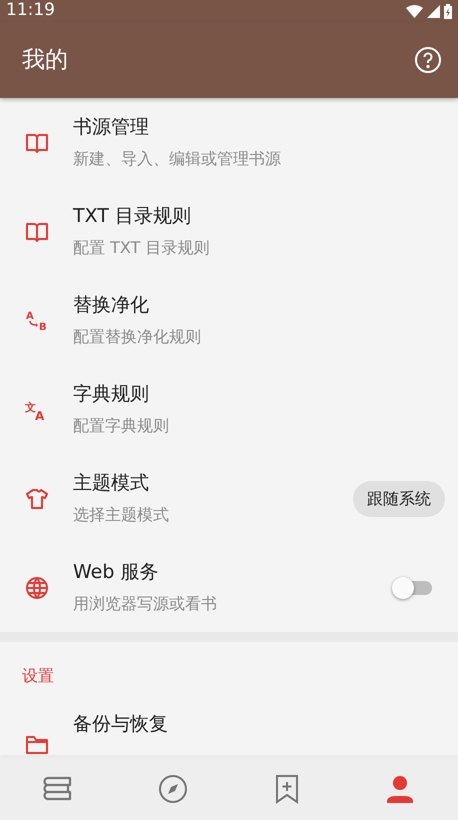 This screenshot has height=820, width=458. What do you see at coordinates (111, 483) in the screenshot?
I see `item-title: 主题模式` at bounding box center [111, 483].